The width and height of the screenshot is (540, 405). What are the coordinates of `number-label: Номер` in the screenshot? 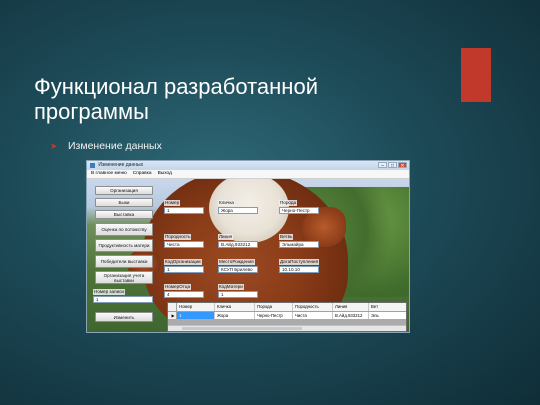 It's located at (172, 203).